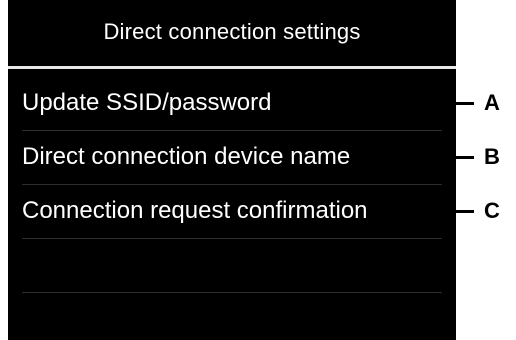  I want to click on callout-b: B, so click(461, 156).